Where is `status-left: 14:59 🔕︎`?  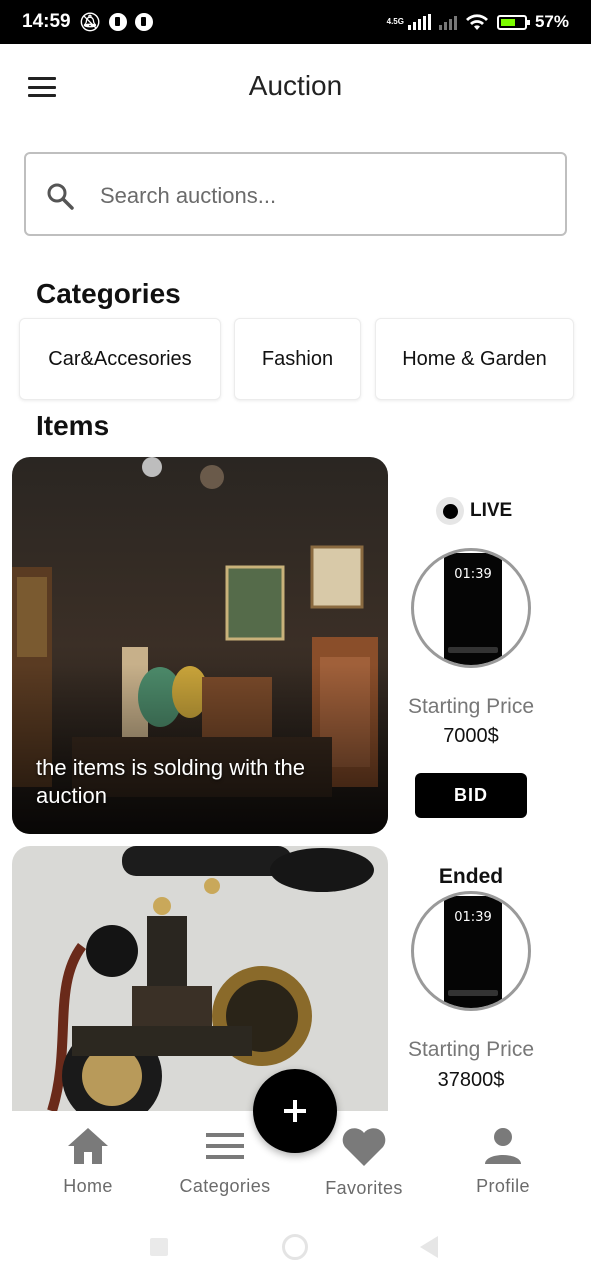
status-left: 14:59 🔕︎ is located at coordinates (88, 22).